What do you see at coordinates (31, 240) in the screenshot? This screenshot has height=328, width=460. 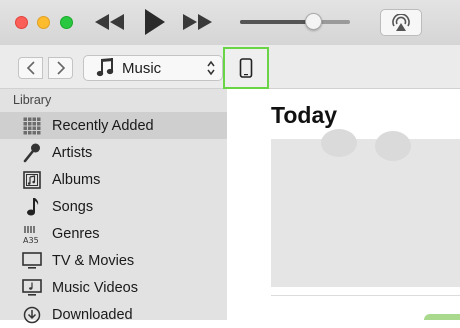 I see `svg-text: A35` at bounding box center [31, 240].